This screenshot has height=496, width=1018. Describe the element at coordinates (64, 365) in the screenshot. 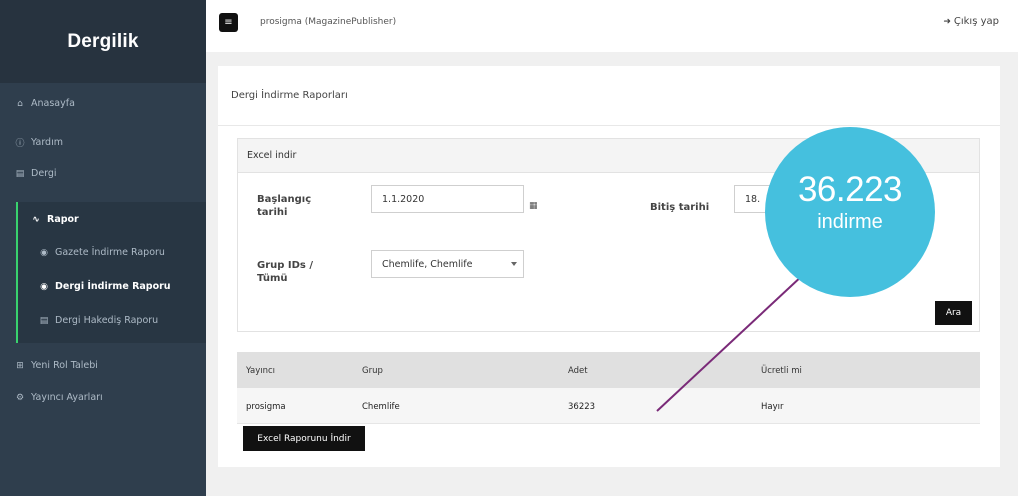

I see `sidebar-item-label: Yeni Rol Talebi` at that location.